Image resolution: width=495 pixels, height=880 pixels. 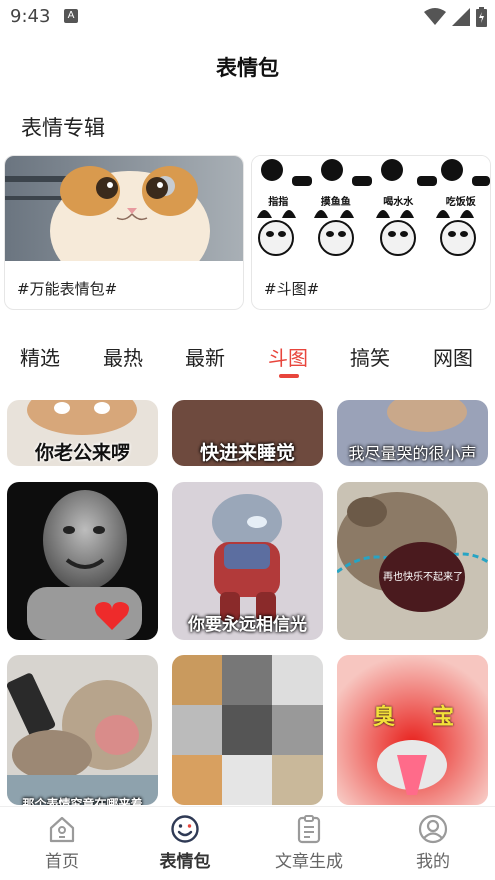 I want to click on home-icon, so click(x=62, y=829).